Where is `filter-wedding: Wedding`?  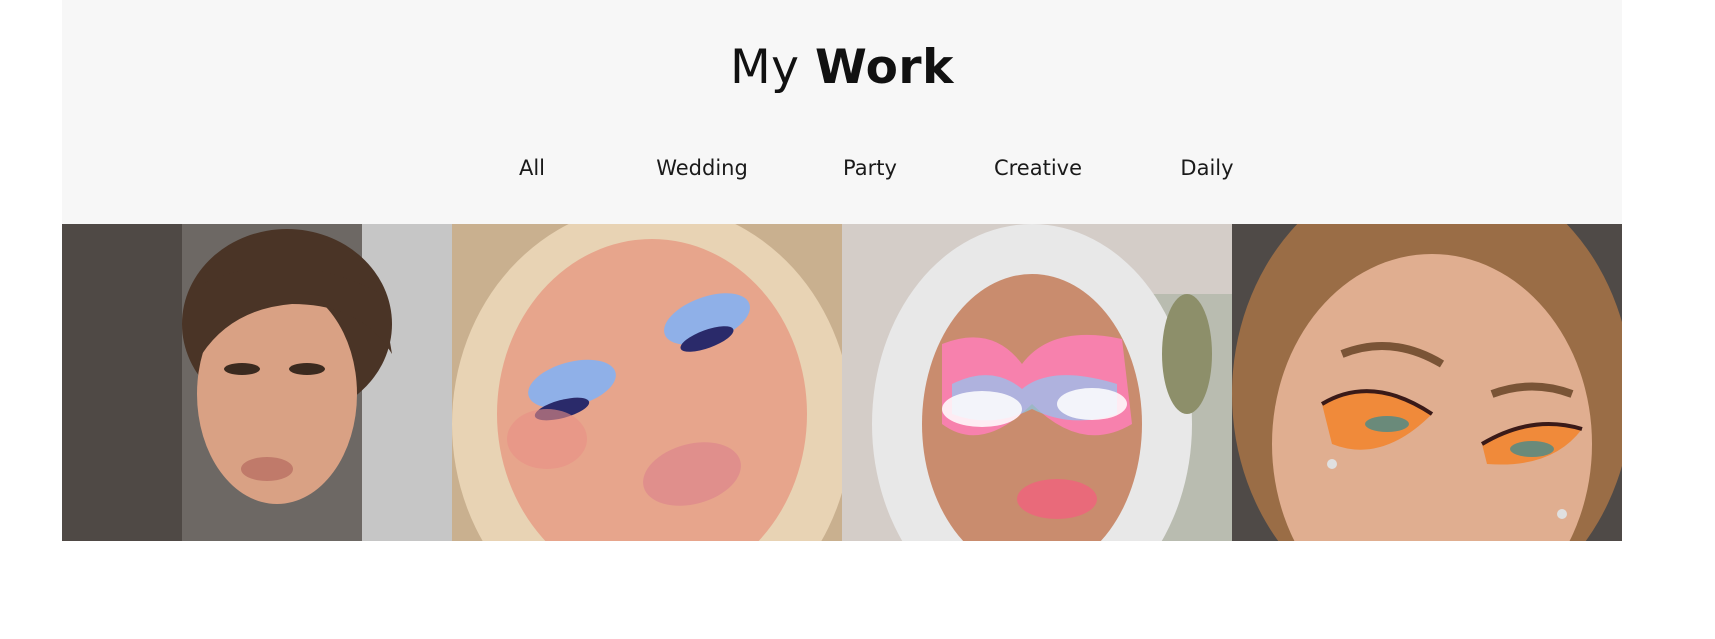 filter-wedding: Wedding is located at coordinates (702, 168).